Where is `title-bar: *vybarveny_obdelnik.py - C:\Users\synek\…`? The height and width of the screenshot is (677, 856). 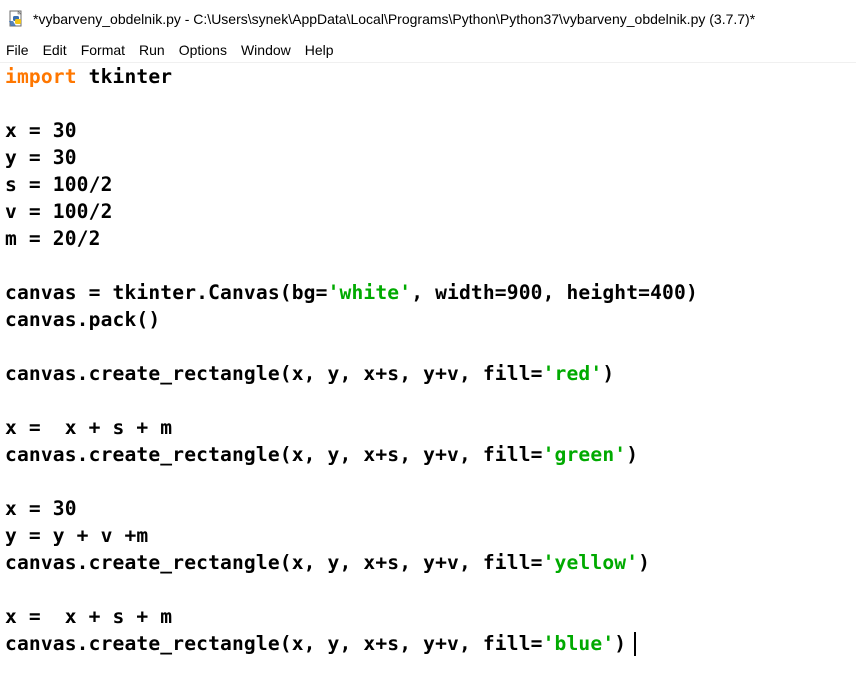 title-bar: *vybarveny_obdelnik.py - C:\Users\synek\… is located at coordinates (428, 19).